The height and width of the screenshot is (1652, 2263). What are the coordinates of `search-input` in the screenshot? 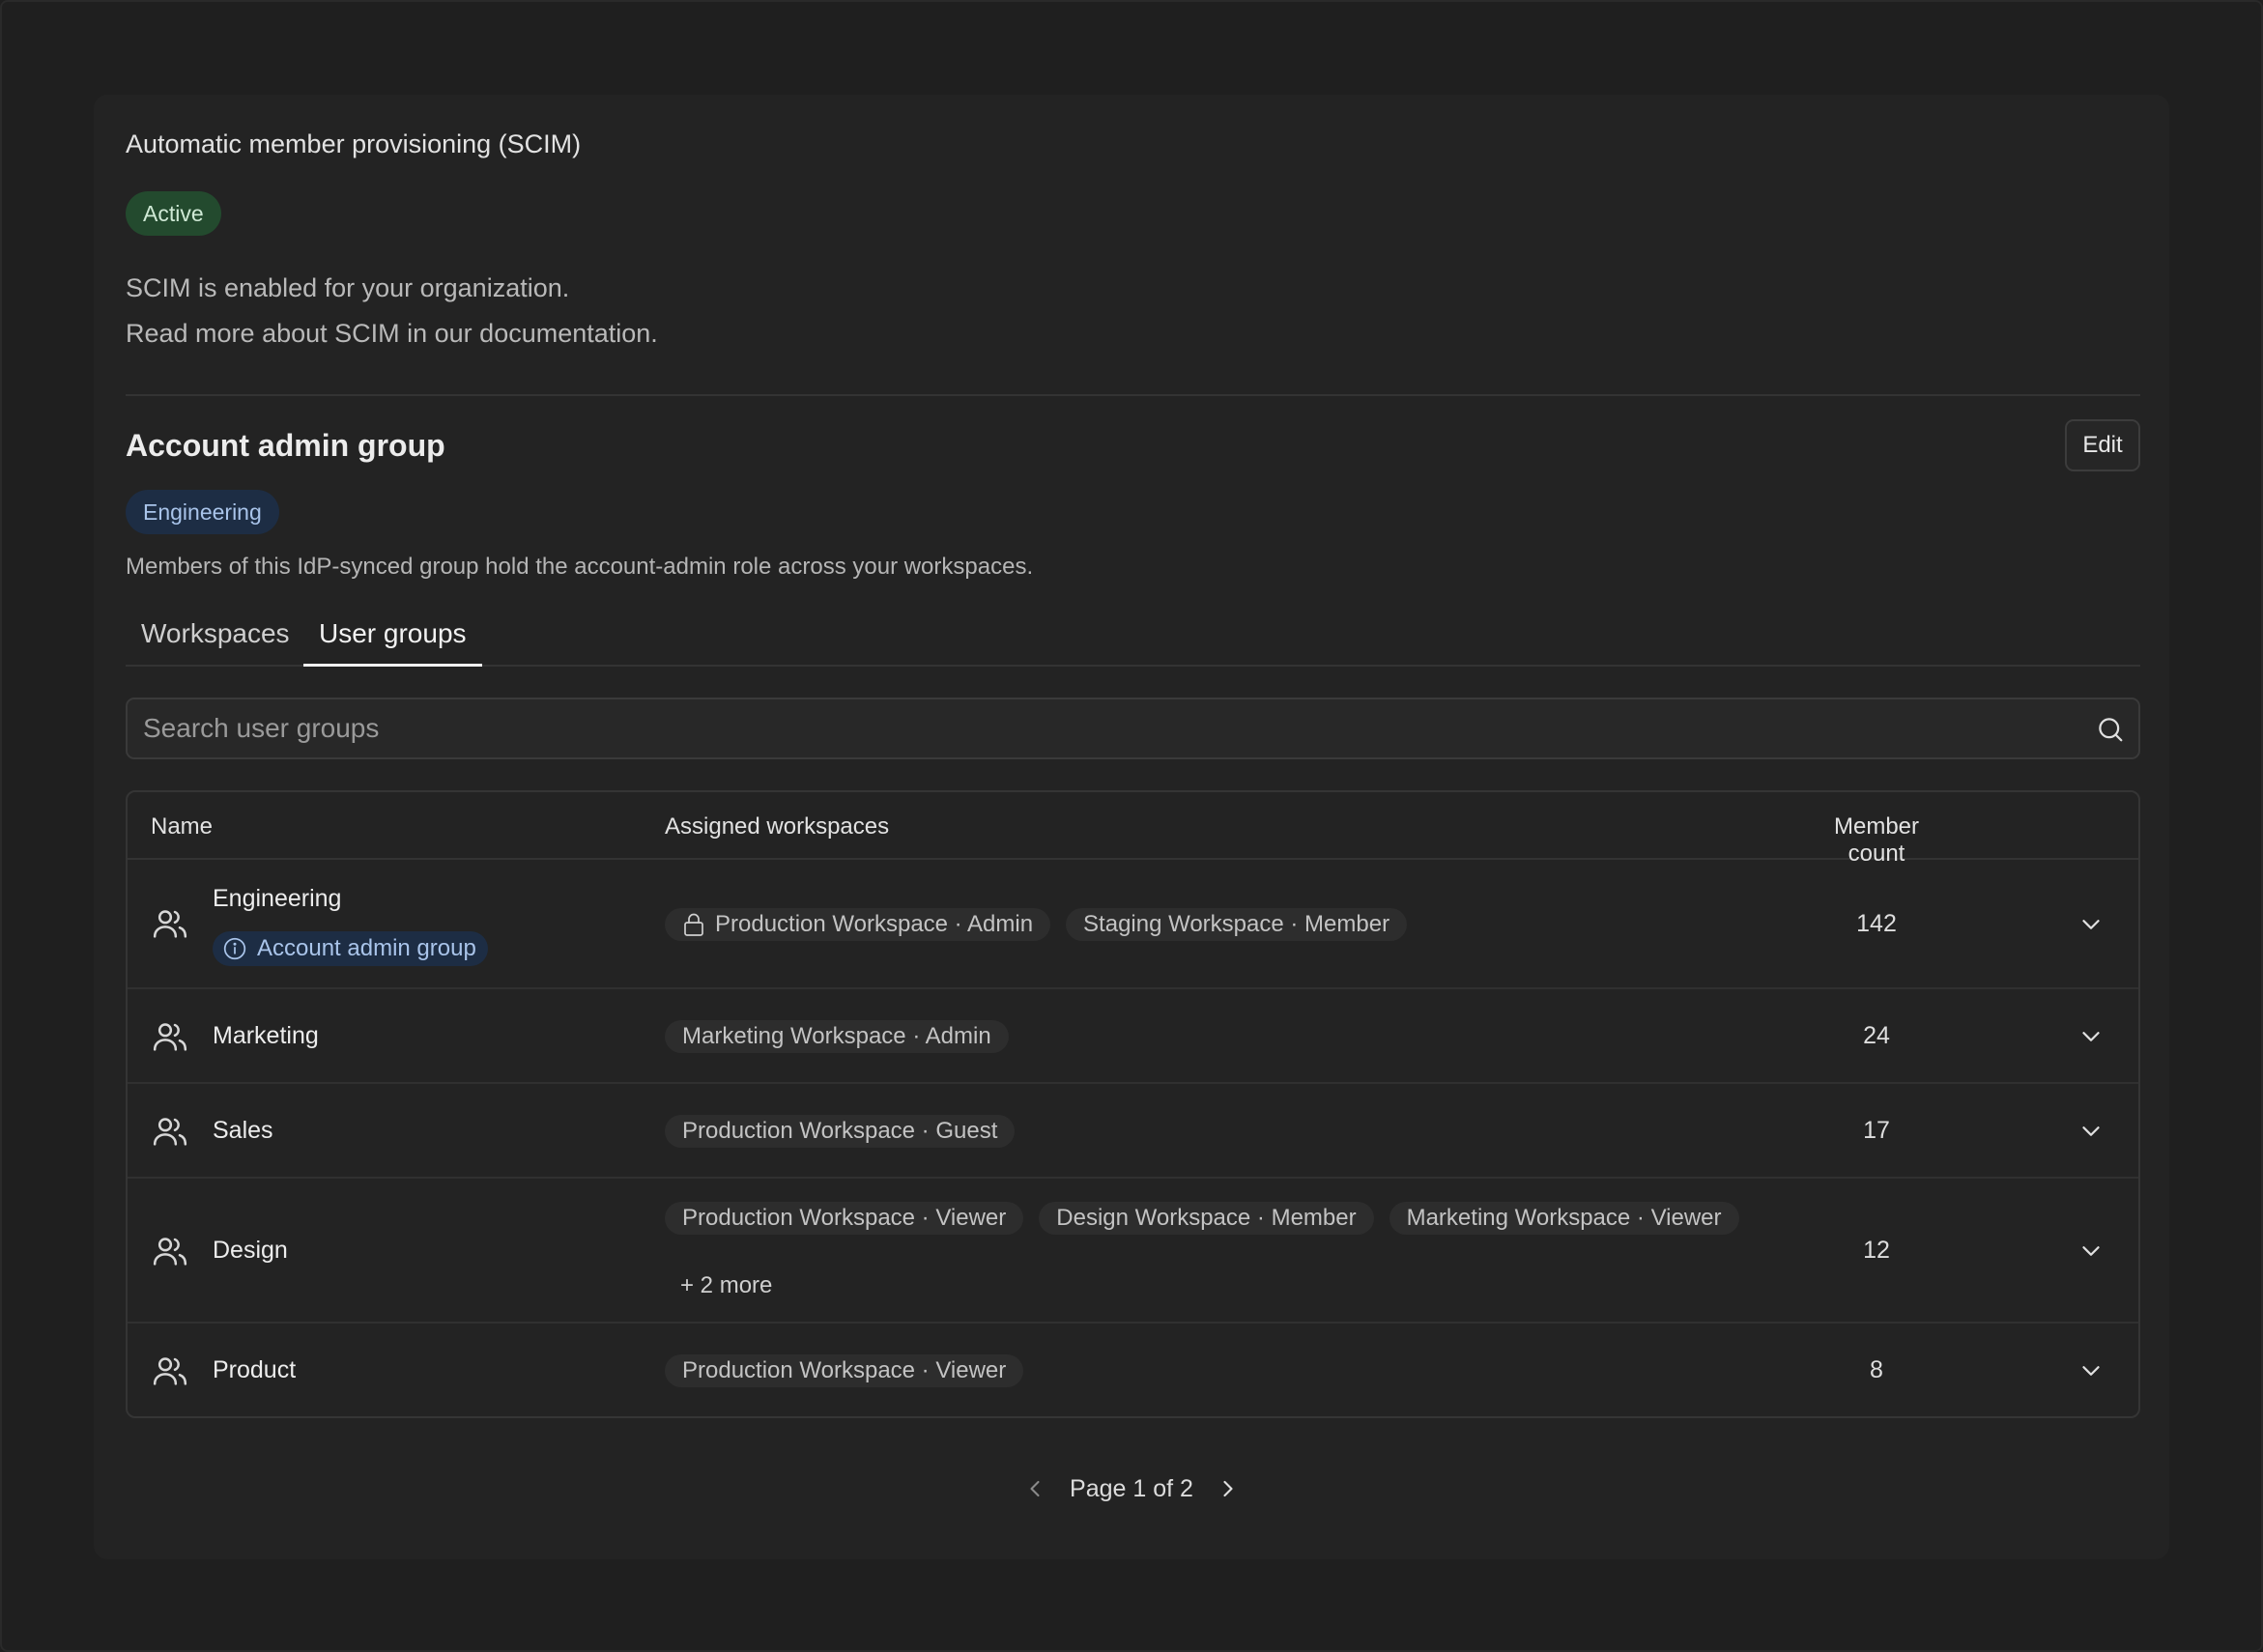 It's located at (1133, 728).